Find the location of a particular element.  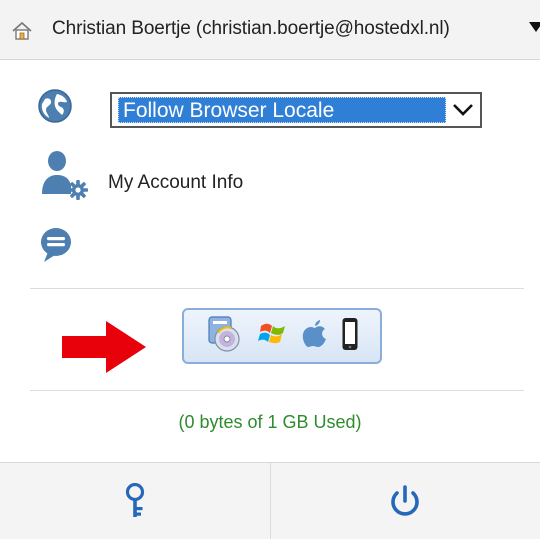

power-icon is located at coordinates (405, 500).